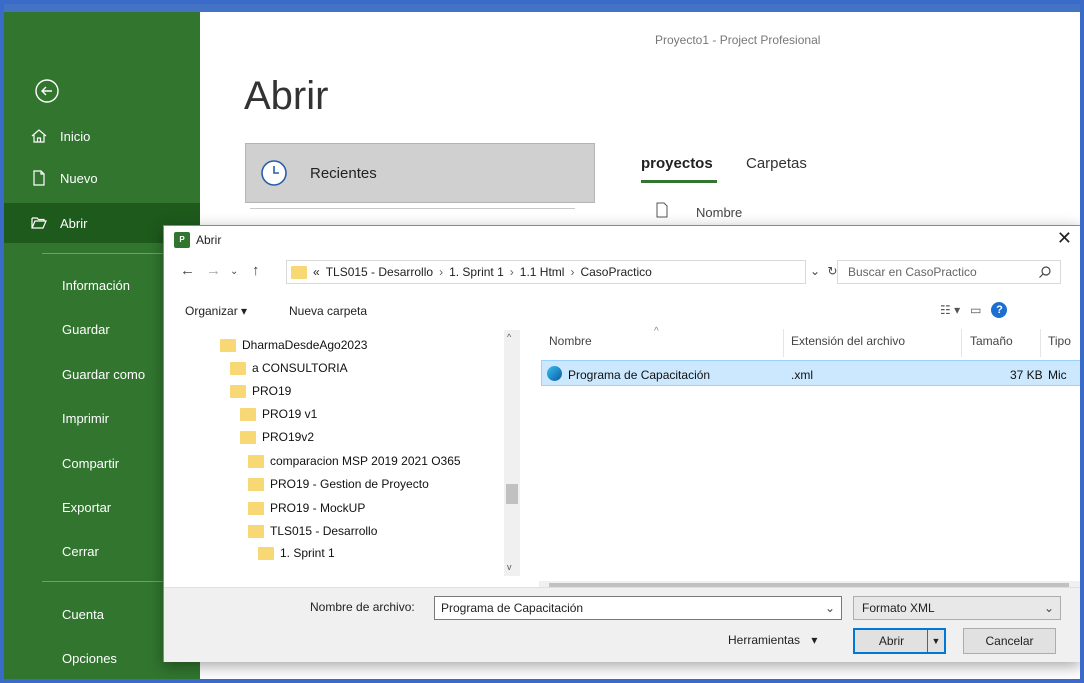  Describe the element at coordinates (412, 208) in the screenshot. I see `divider` at that location.